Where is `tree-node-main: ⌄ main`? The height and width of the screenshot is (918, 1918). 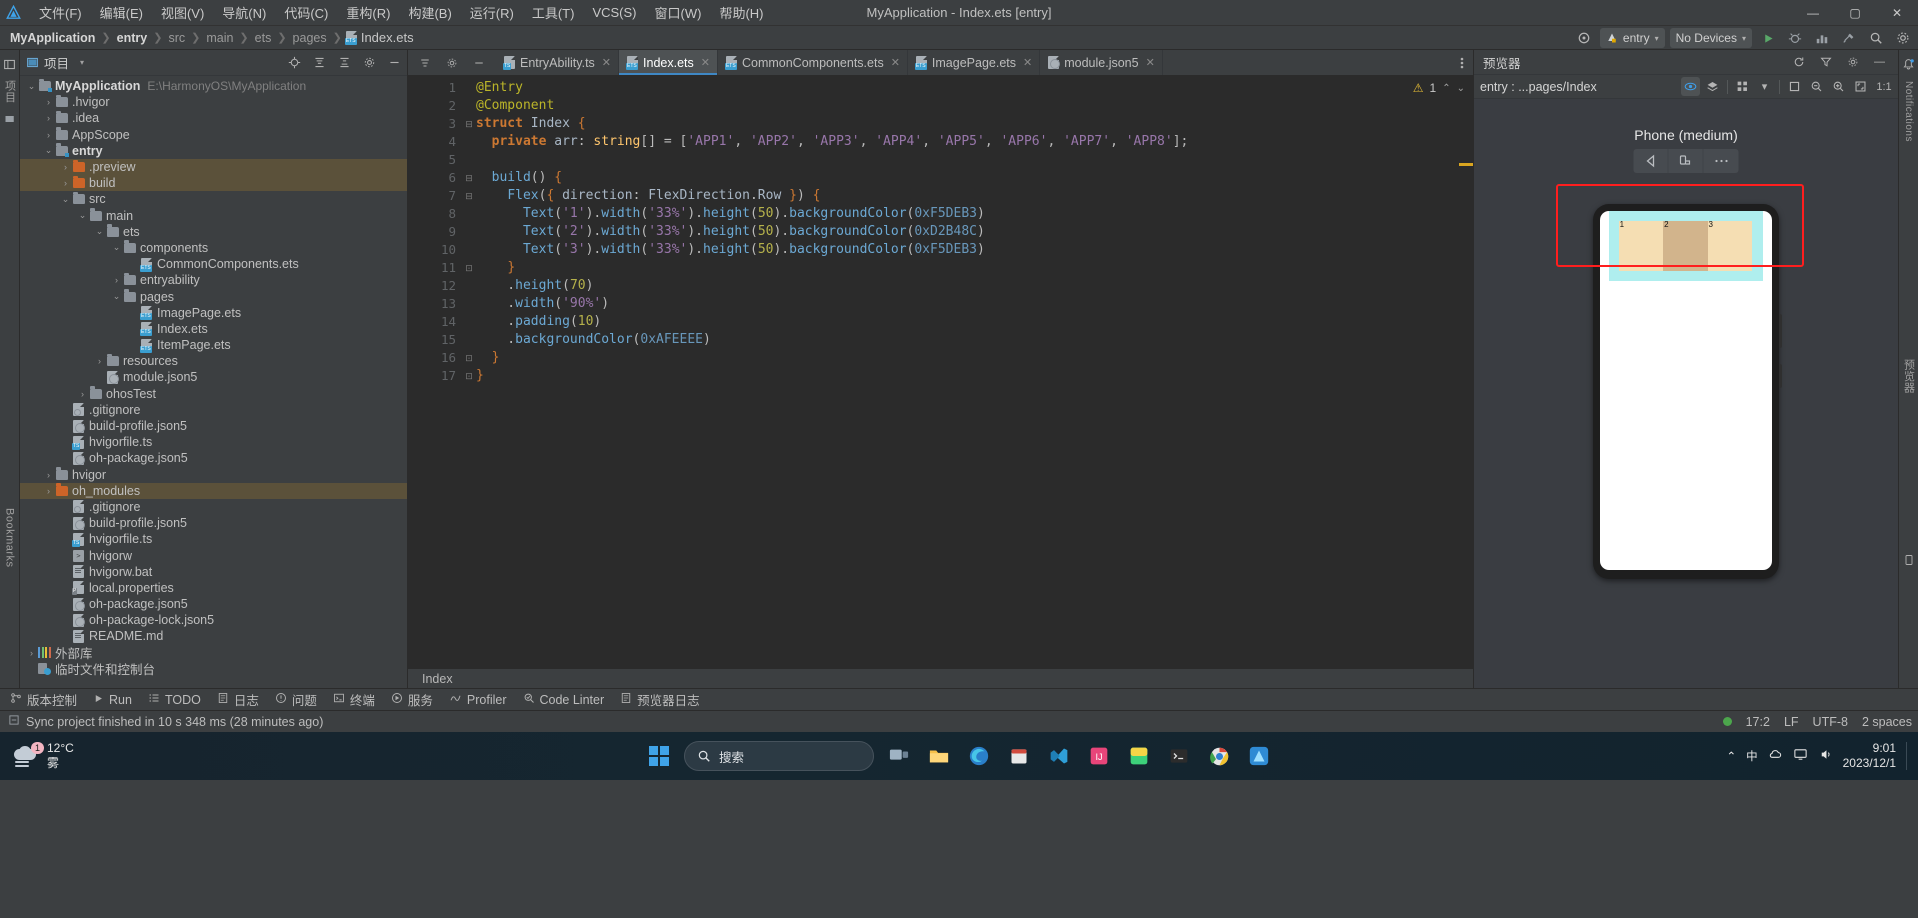 tree-node-main: ⌄ main is located at coordinates (213, 216).